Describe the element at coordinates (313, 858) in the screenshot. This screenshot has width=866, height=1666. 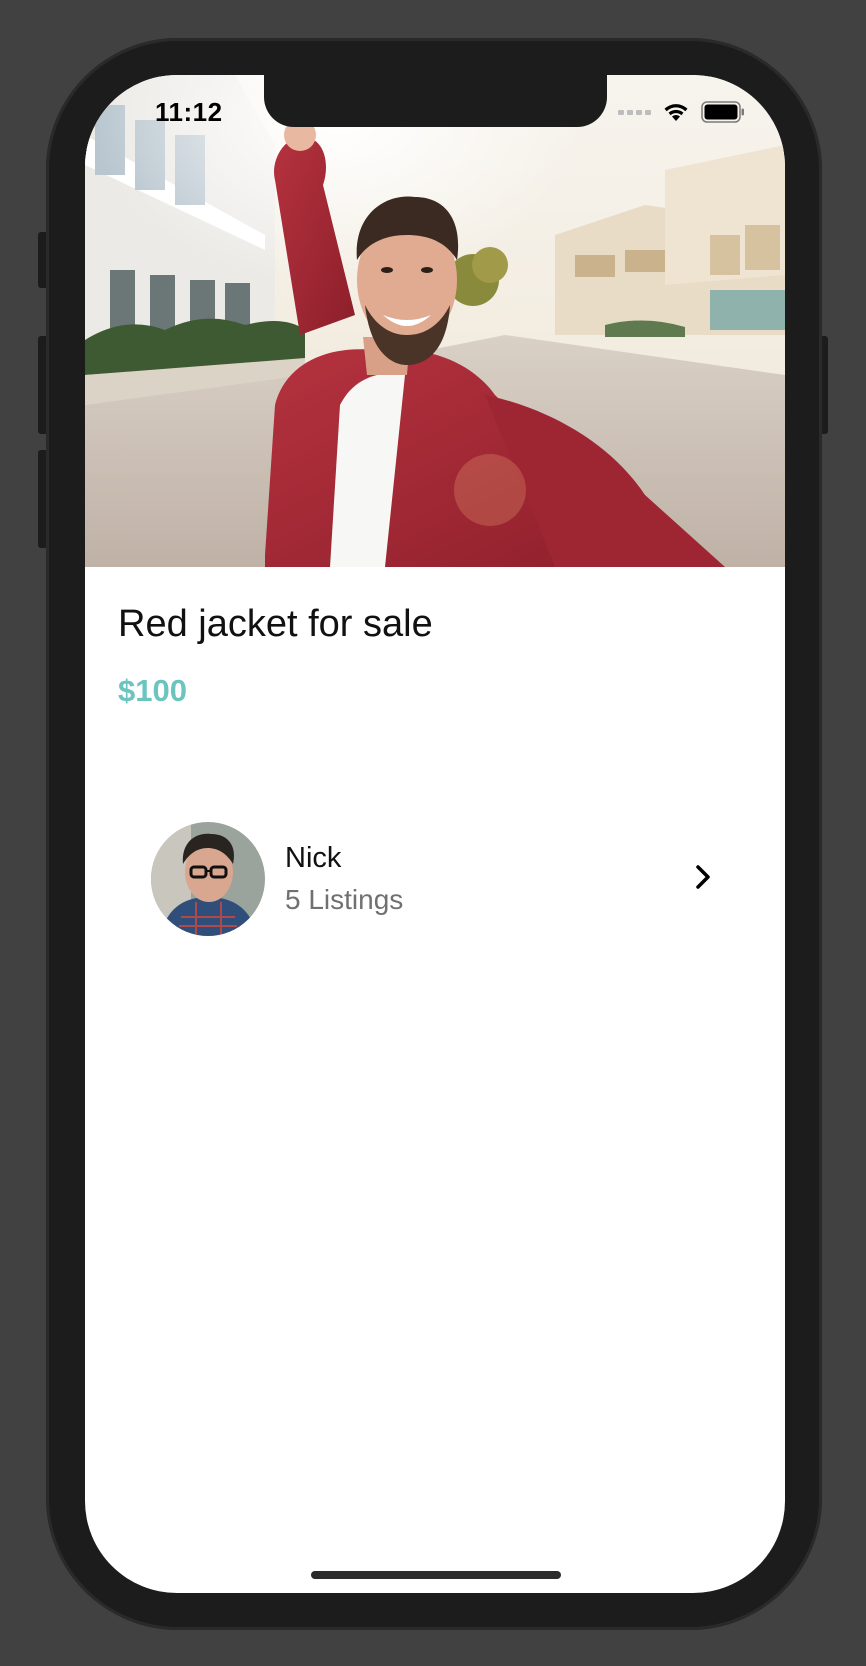
I see `seller-name: Nick` at that location.